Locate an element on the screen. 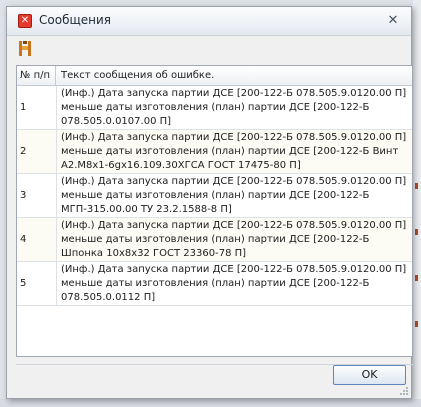  window-title: Сообщения is located at coordinates (75, 20).